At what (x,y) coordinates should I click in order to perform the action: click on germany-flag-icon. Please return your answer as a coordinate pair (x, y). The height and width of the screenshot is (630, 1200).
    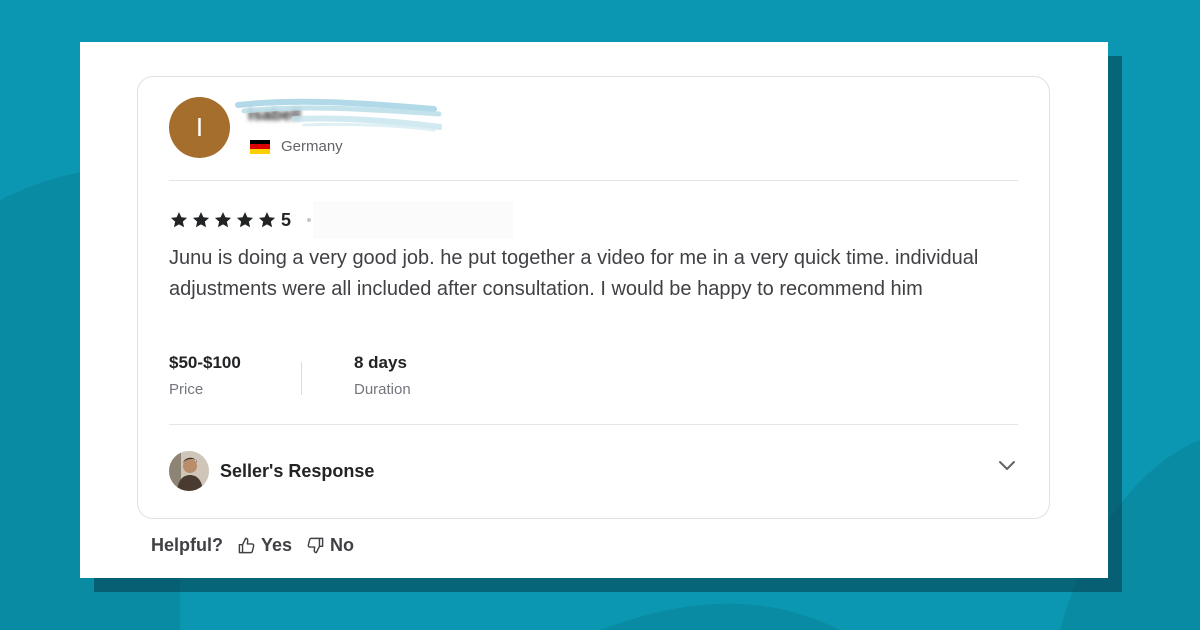
    Looking at the image, I should click on (260, 146).